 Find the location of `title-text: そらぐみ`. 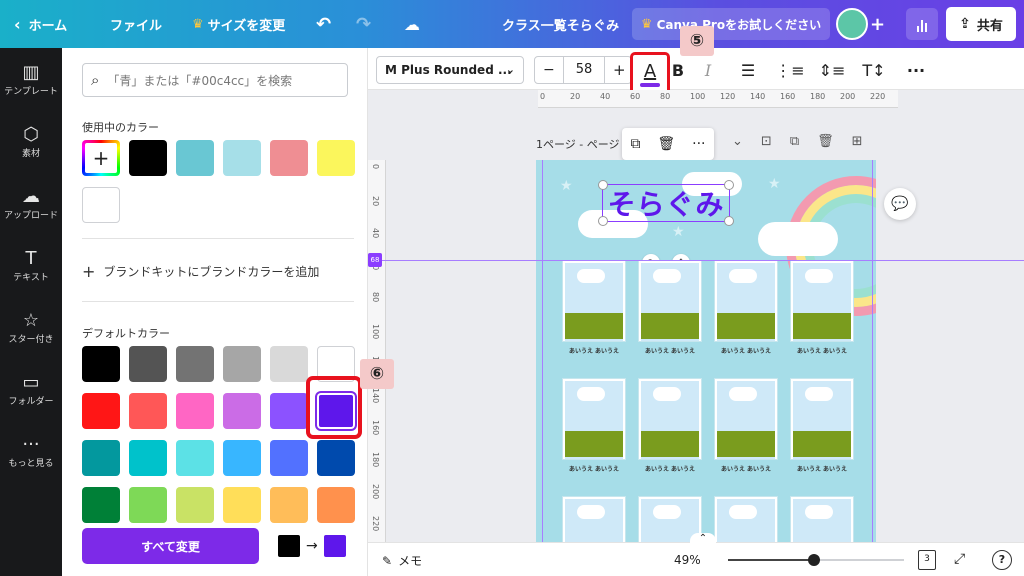

title-text: そらぐみ is located at coordinates (666, 203).